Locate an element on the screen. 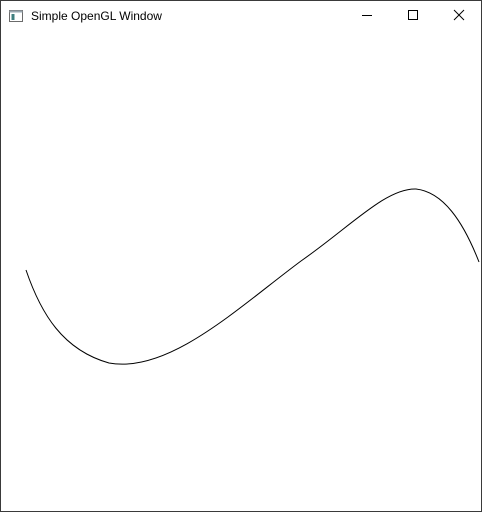 The image size is (482, 512). maximize-button is located at coordinates (413, 16).